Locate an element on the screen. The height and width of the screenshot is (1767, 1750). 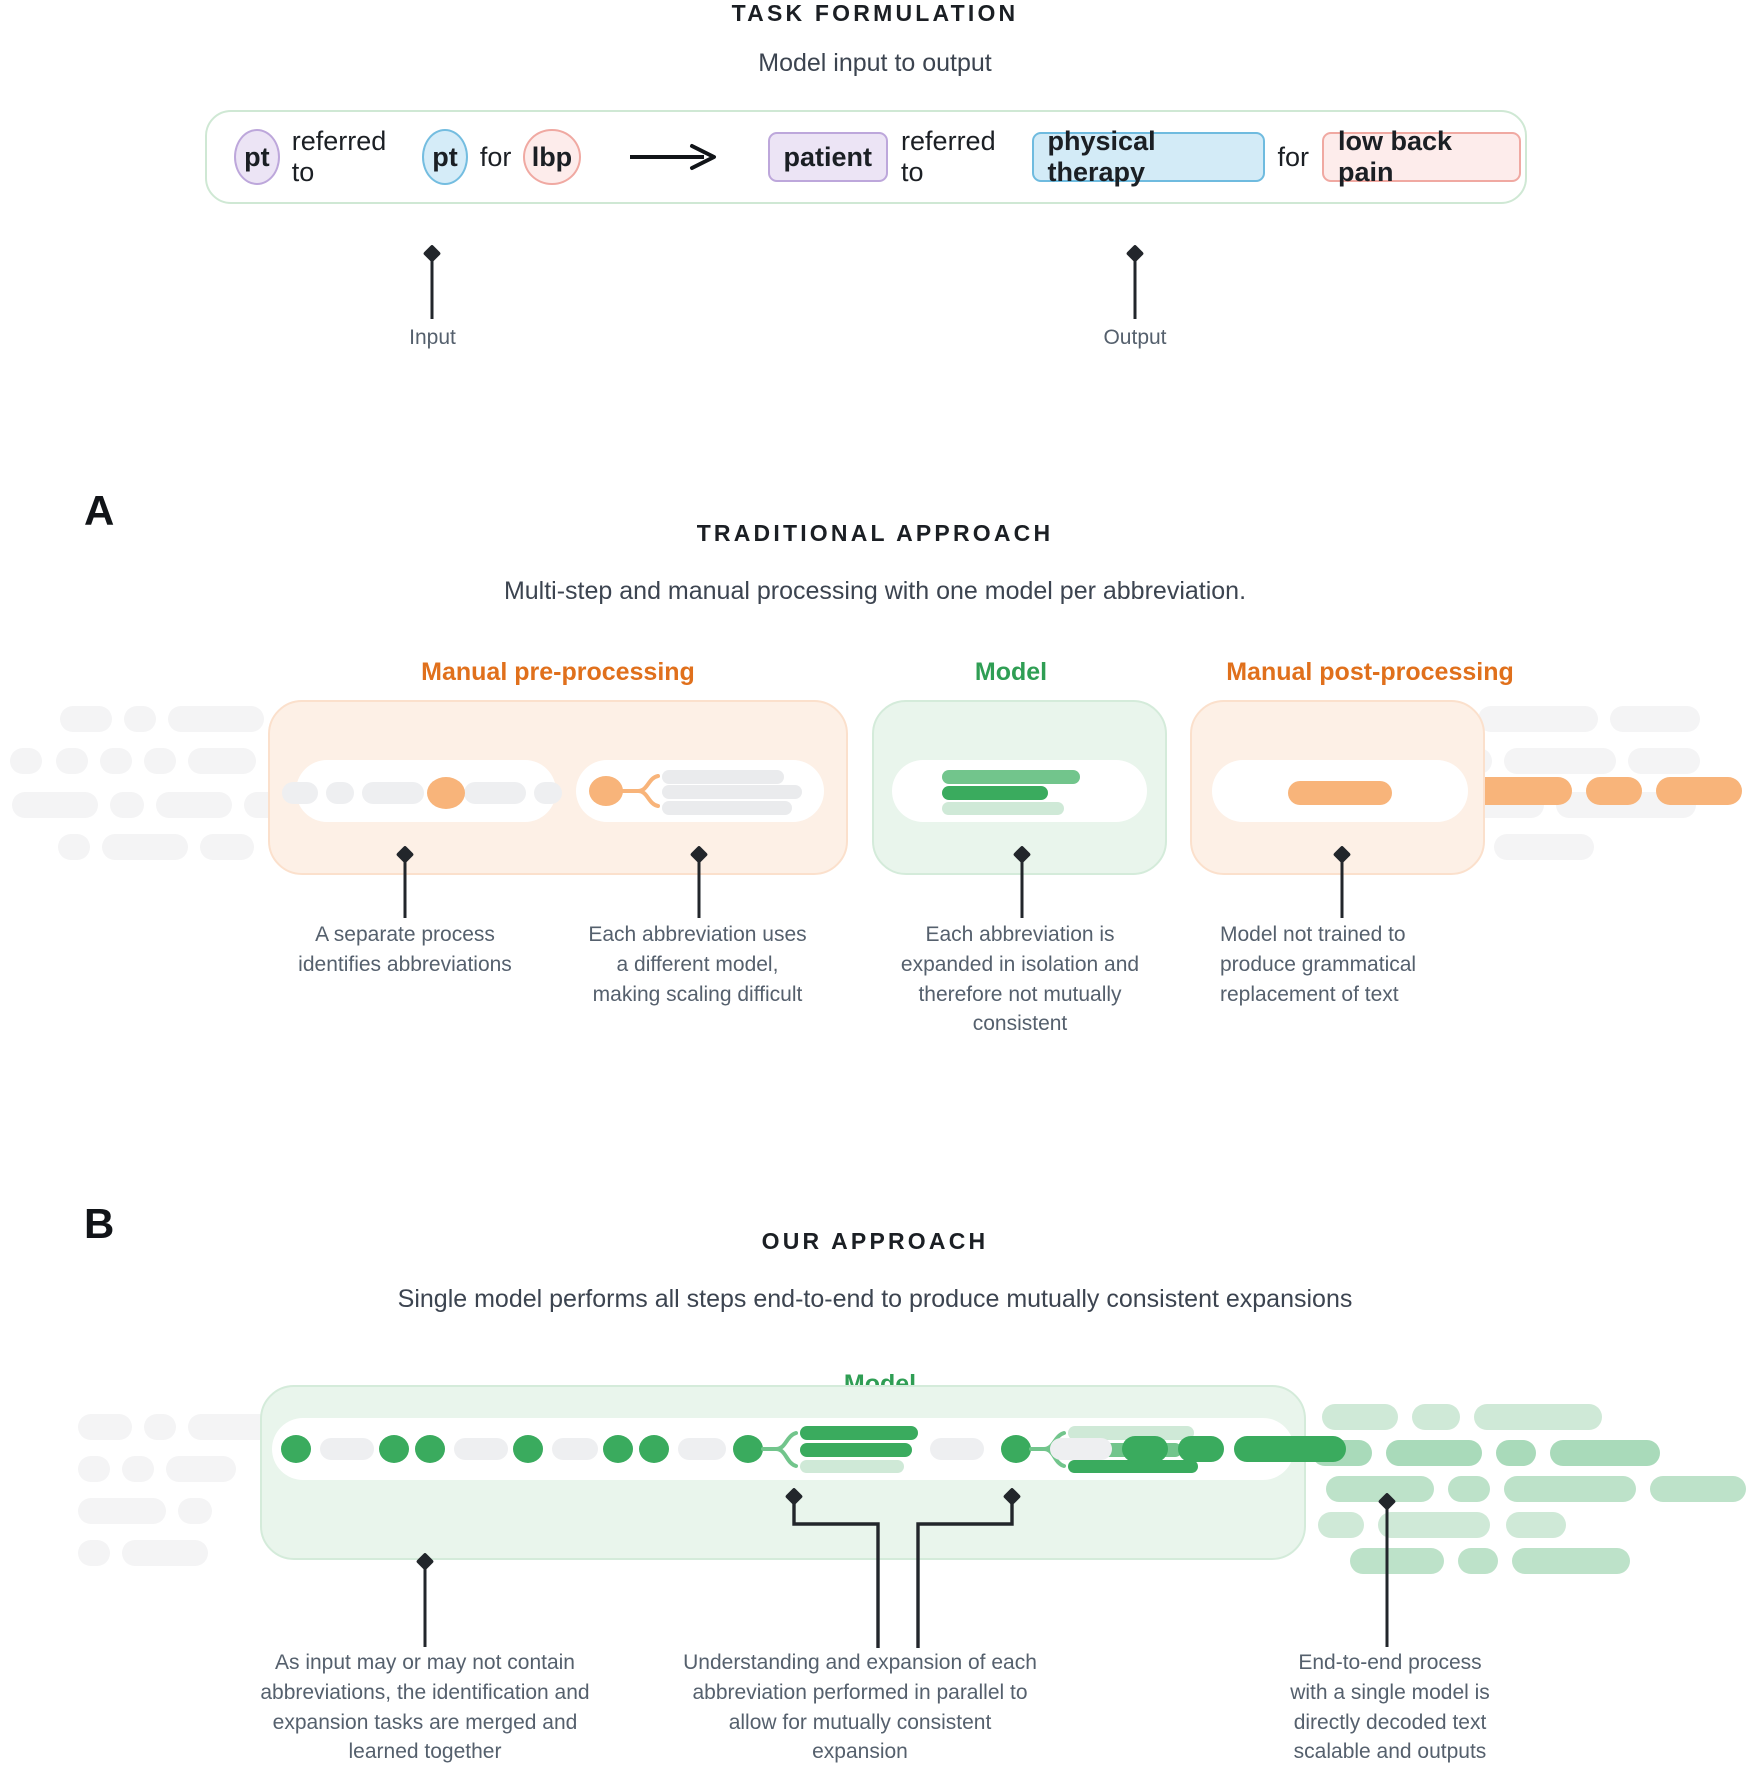
panel-a-title: TRADITIONAL APPROACH is located at coordinates (875, 533).